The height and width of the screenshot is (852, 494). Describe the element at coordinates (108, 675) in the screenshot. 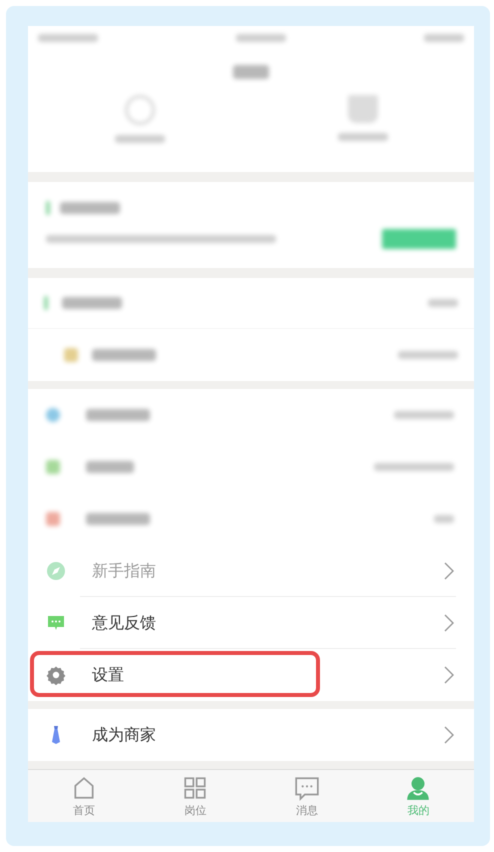

I see `menu-label: 设置` at that location.